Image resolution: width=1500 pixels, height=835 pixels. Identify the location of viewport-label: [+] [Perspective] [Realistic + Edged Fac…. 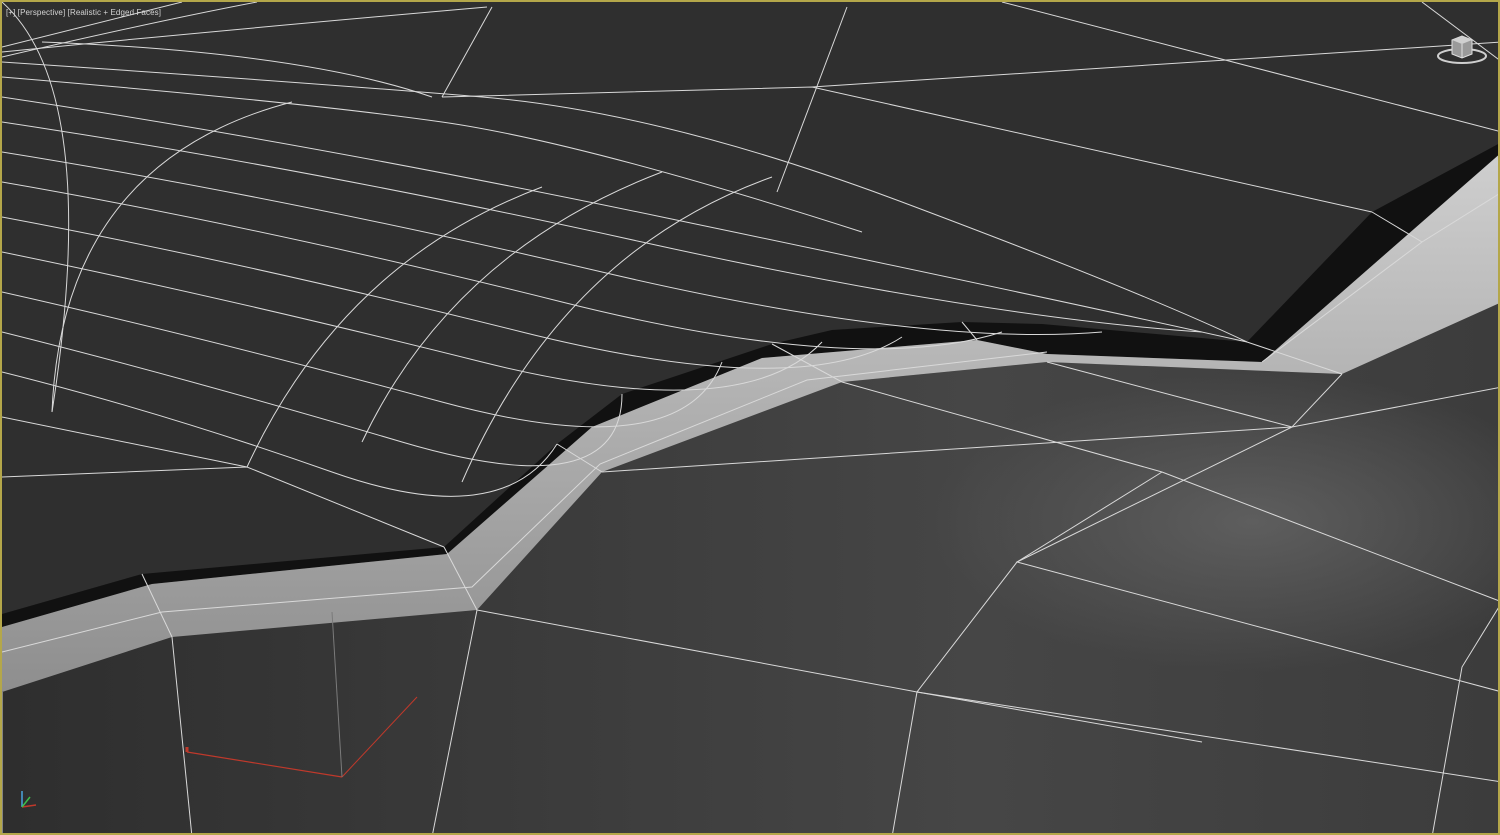
(83, 12).